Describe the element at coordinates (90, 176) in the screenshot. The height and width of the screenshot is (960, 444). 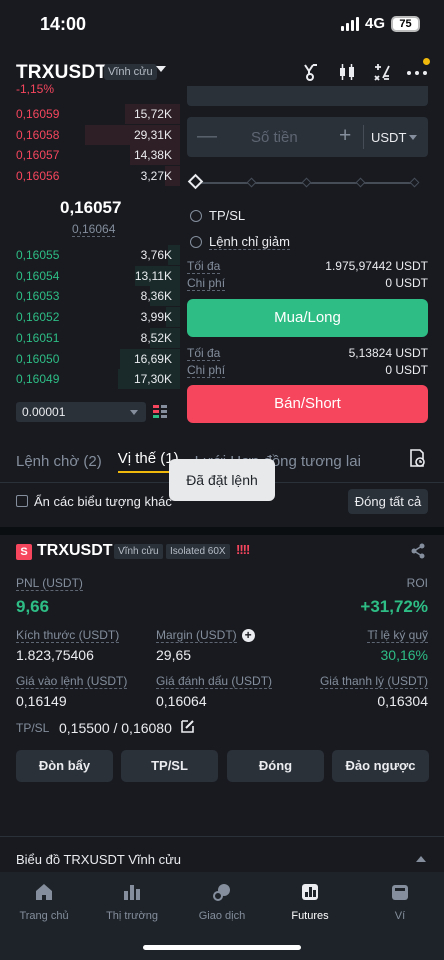
I see `ask-row: 0,16056 3,27K` at that location.